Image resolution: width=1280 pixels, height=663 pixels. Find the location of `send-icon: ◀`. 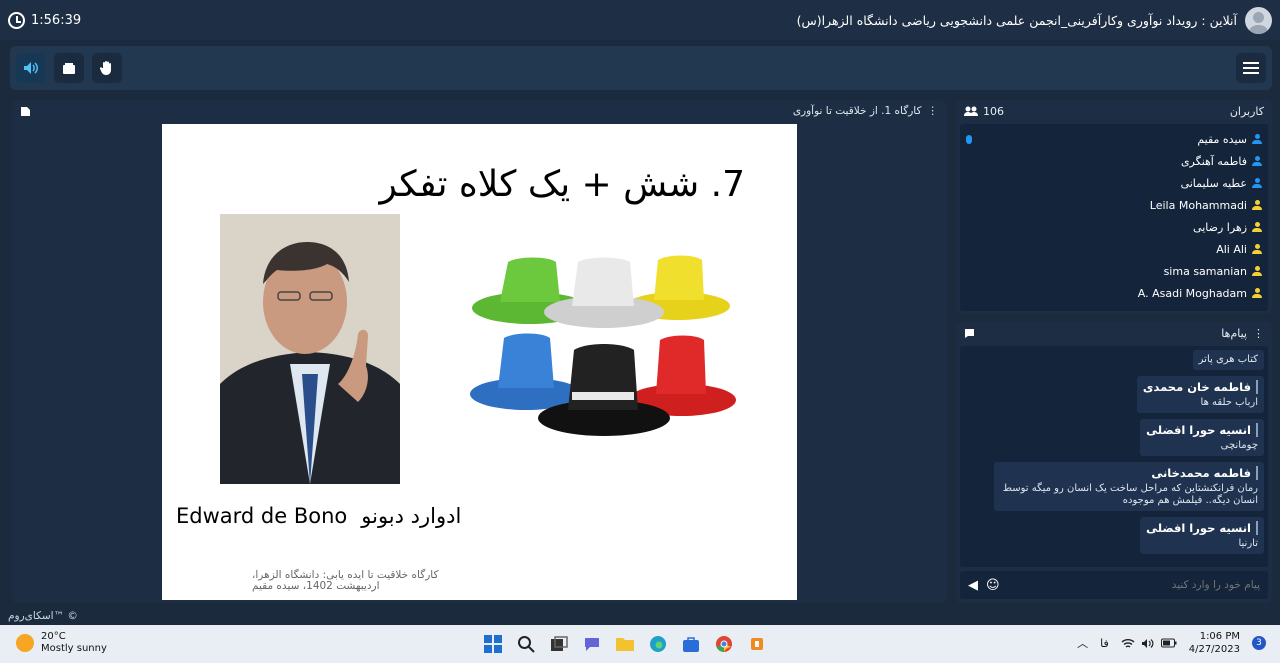

send-icon: ◀ is located at coordinates (973, 585).